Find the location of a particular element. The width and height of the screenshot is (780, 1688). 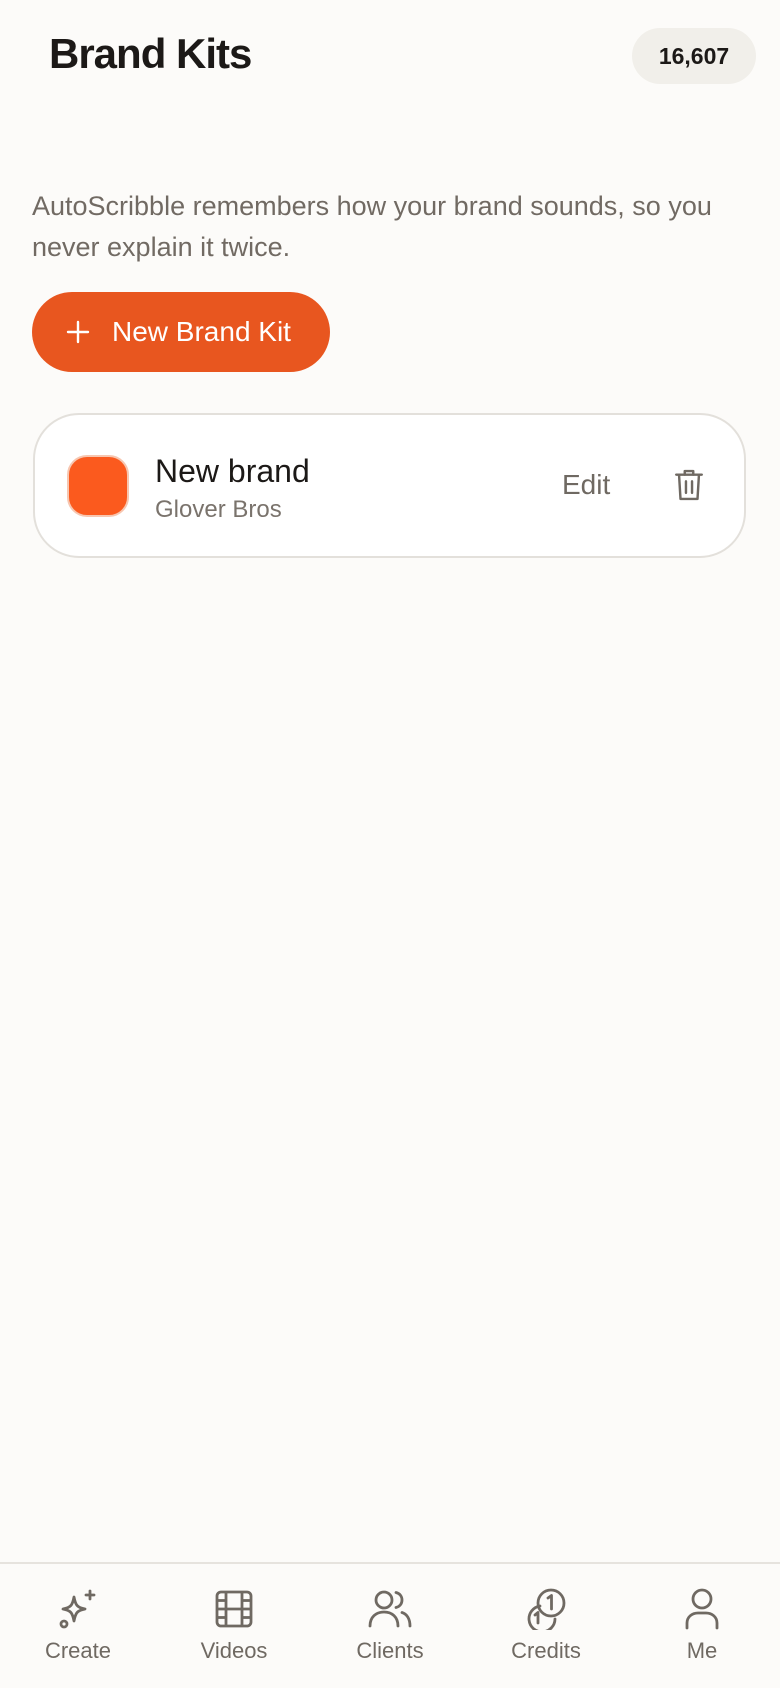

nav-label-credits: Credits is located at coordinates (546, 1650).